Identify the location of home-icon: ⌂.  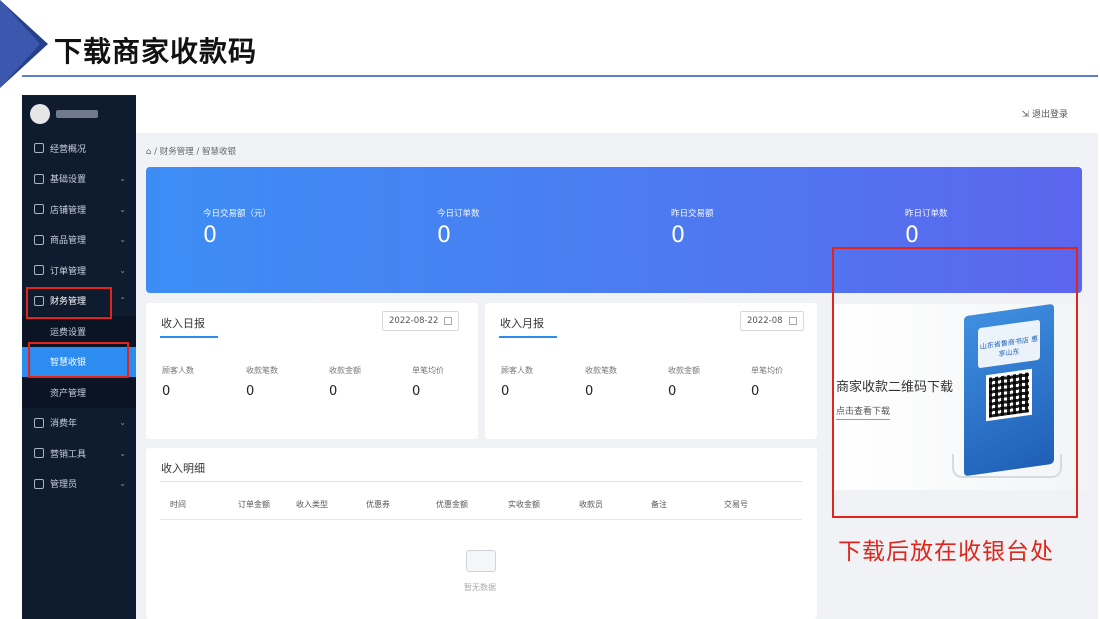
(148, 152).